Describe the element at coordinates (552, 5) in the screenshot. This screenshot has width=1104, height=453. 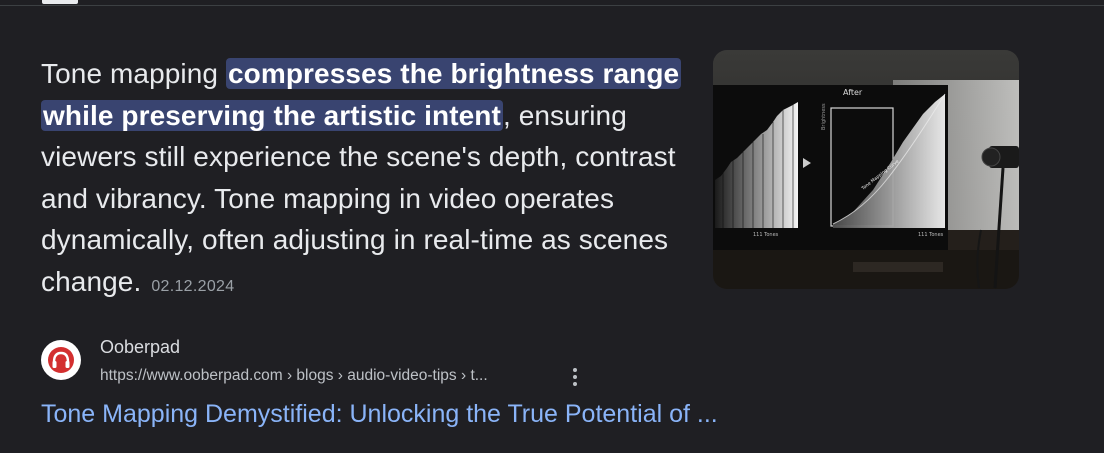
I see `top-divider` at that location.